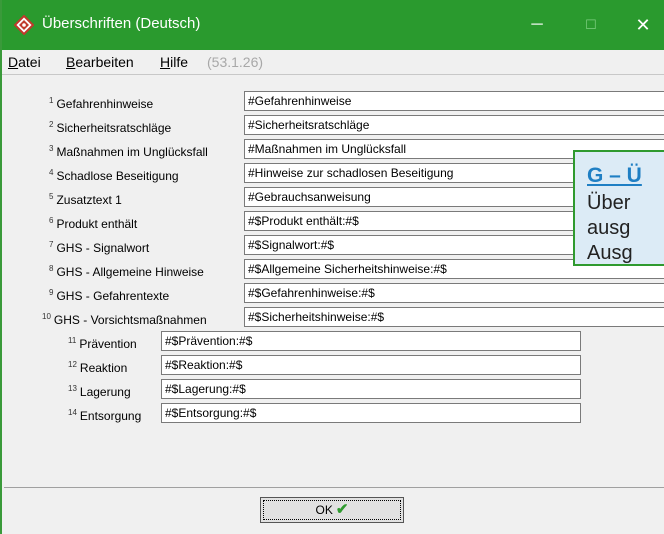  What do you see at coordinates (109, 295) in the screenshot?
I see `field-label: 9 GHS - Gefahrentexte` at bounding box center [109, 295].